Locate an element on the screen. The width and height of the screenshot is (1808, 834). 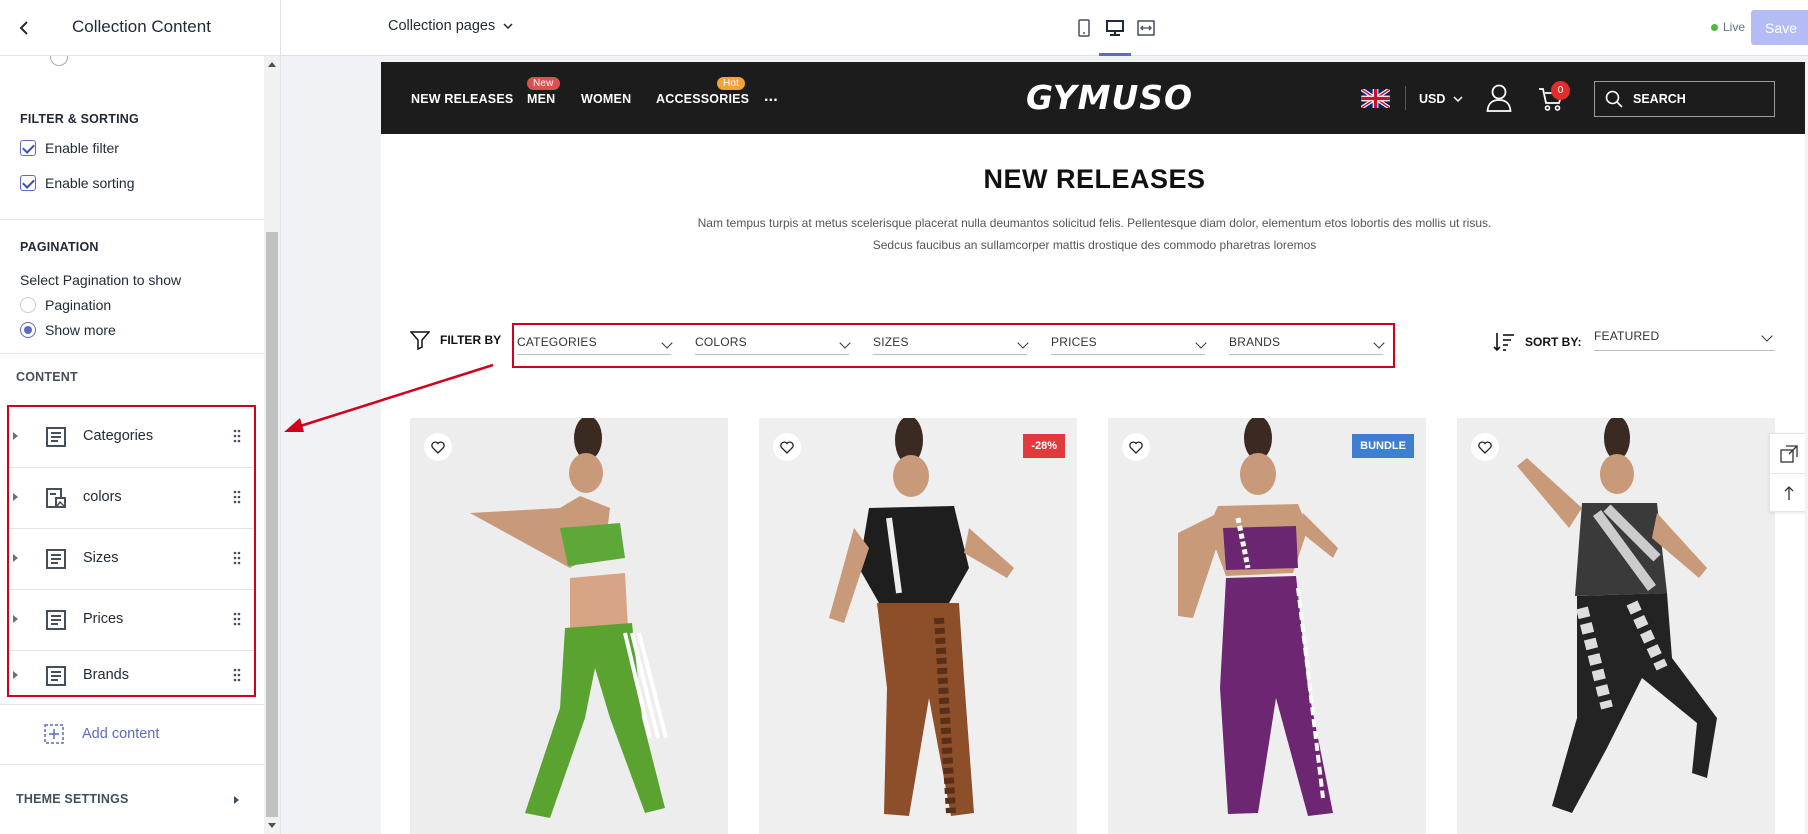
sidebar-header: Collection Content is located at coordinates (140, 28).